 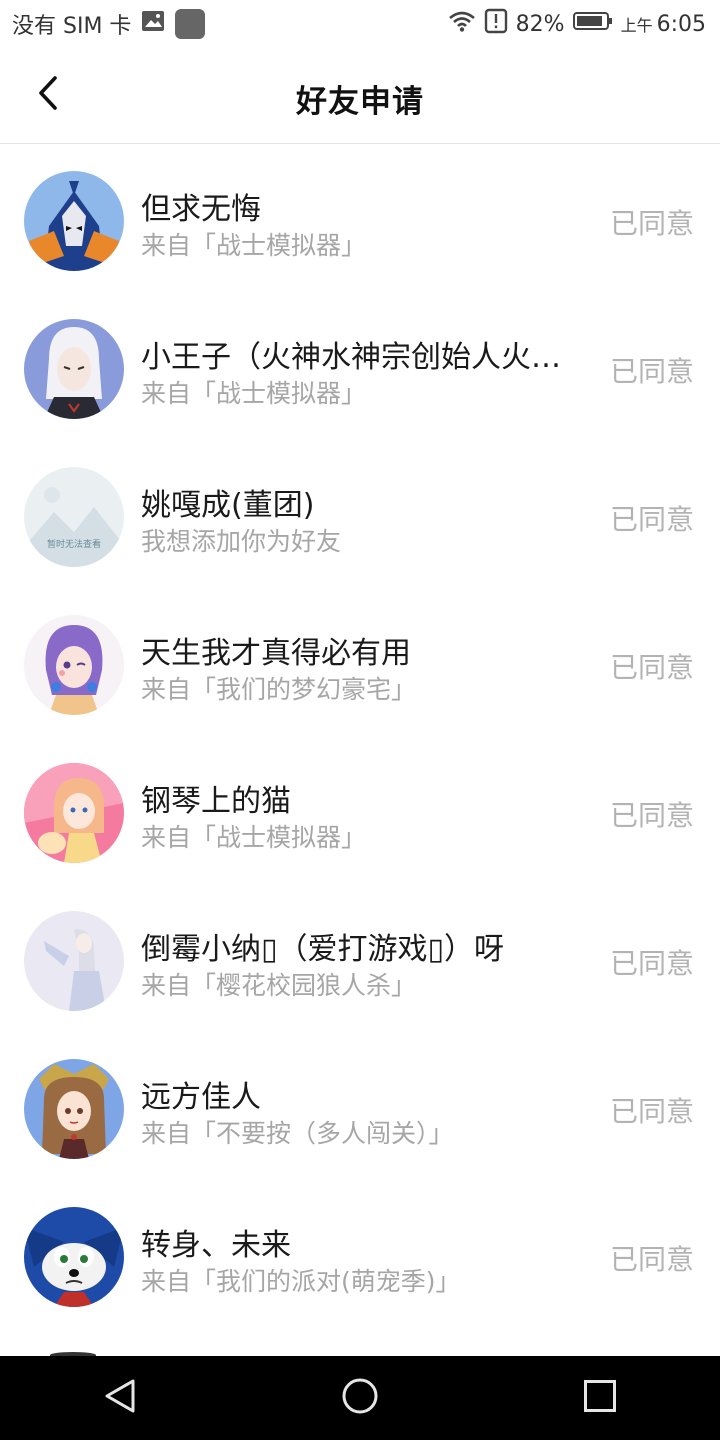 I want to click on request-source: 来自「樱花校园狼人杀」, so click(x=279, y=985).